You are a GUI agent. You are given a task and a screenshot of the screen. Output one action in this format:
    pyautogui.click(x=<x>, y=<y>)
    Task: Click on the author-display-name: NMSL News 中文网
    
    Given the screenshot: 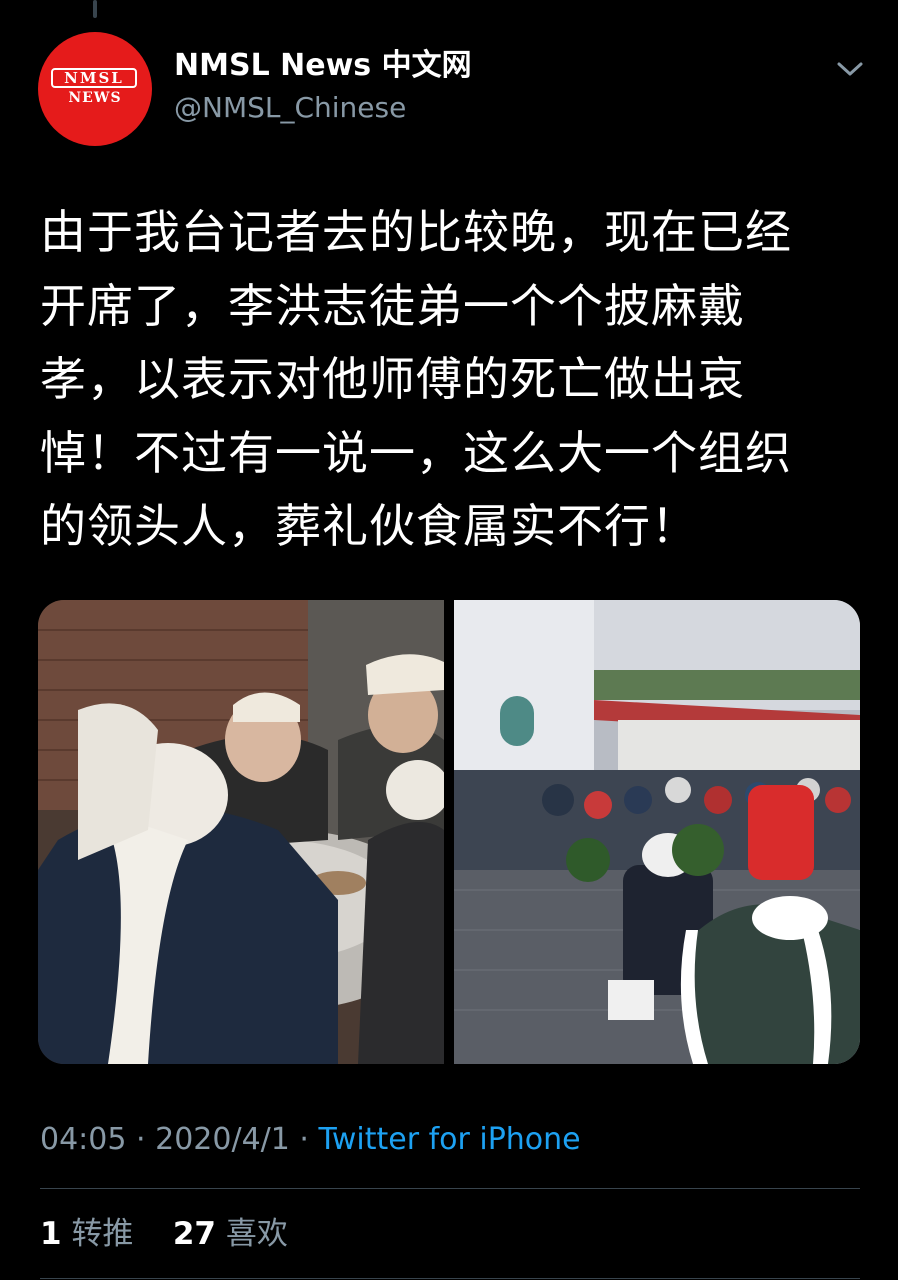 What is the action you would take?
    pyautogui.click(x=323, y=66)
    